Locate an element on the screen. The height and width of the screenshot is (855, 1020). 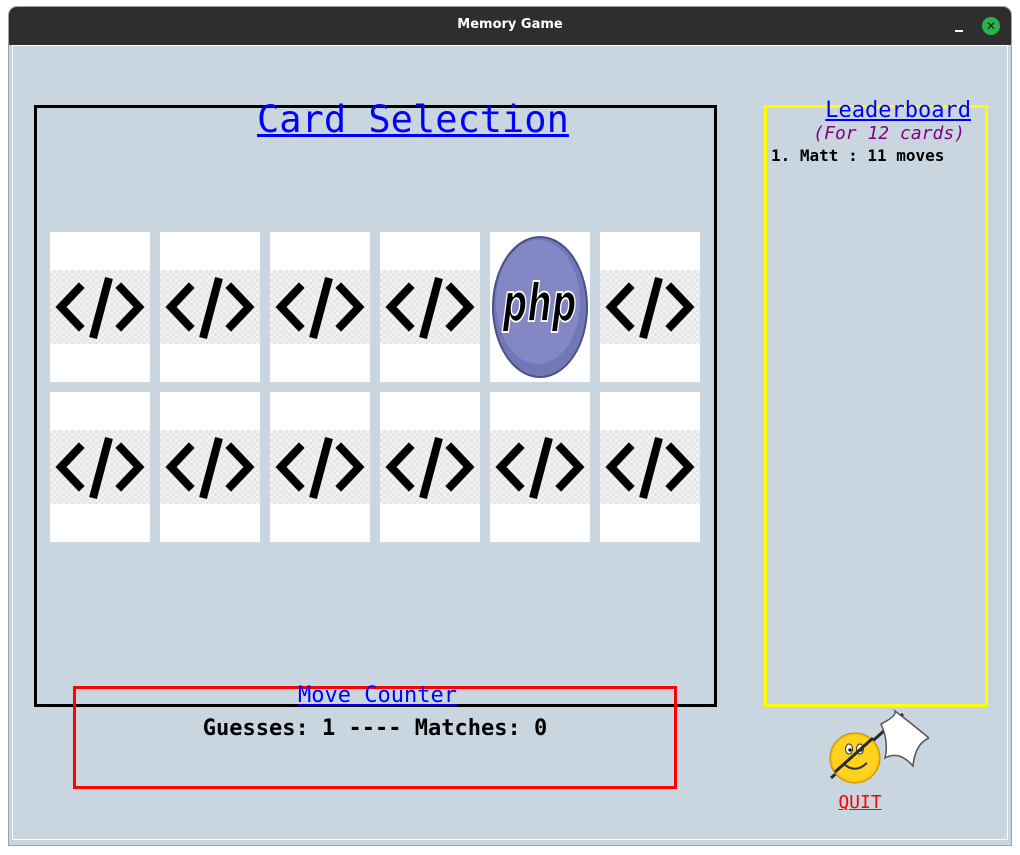
matches-label: Matches: is located at coordinates (467, 728).